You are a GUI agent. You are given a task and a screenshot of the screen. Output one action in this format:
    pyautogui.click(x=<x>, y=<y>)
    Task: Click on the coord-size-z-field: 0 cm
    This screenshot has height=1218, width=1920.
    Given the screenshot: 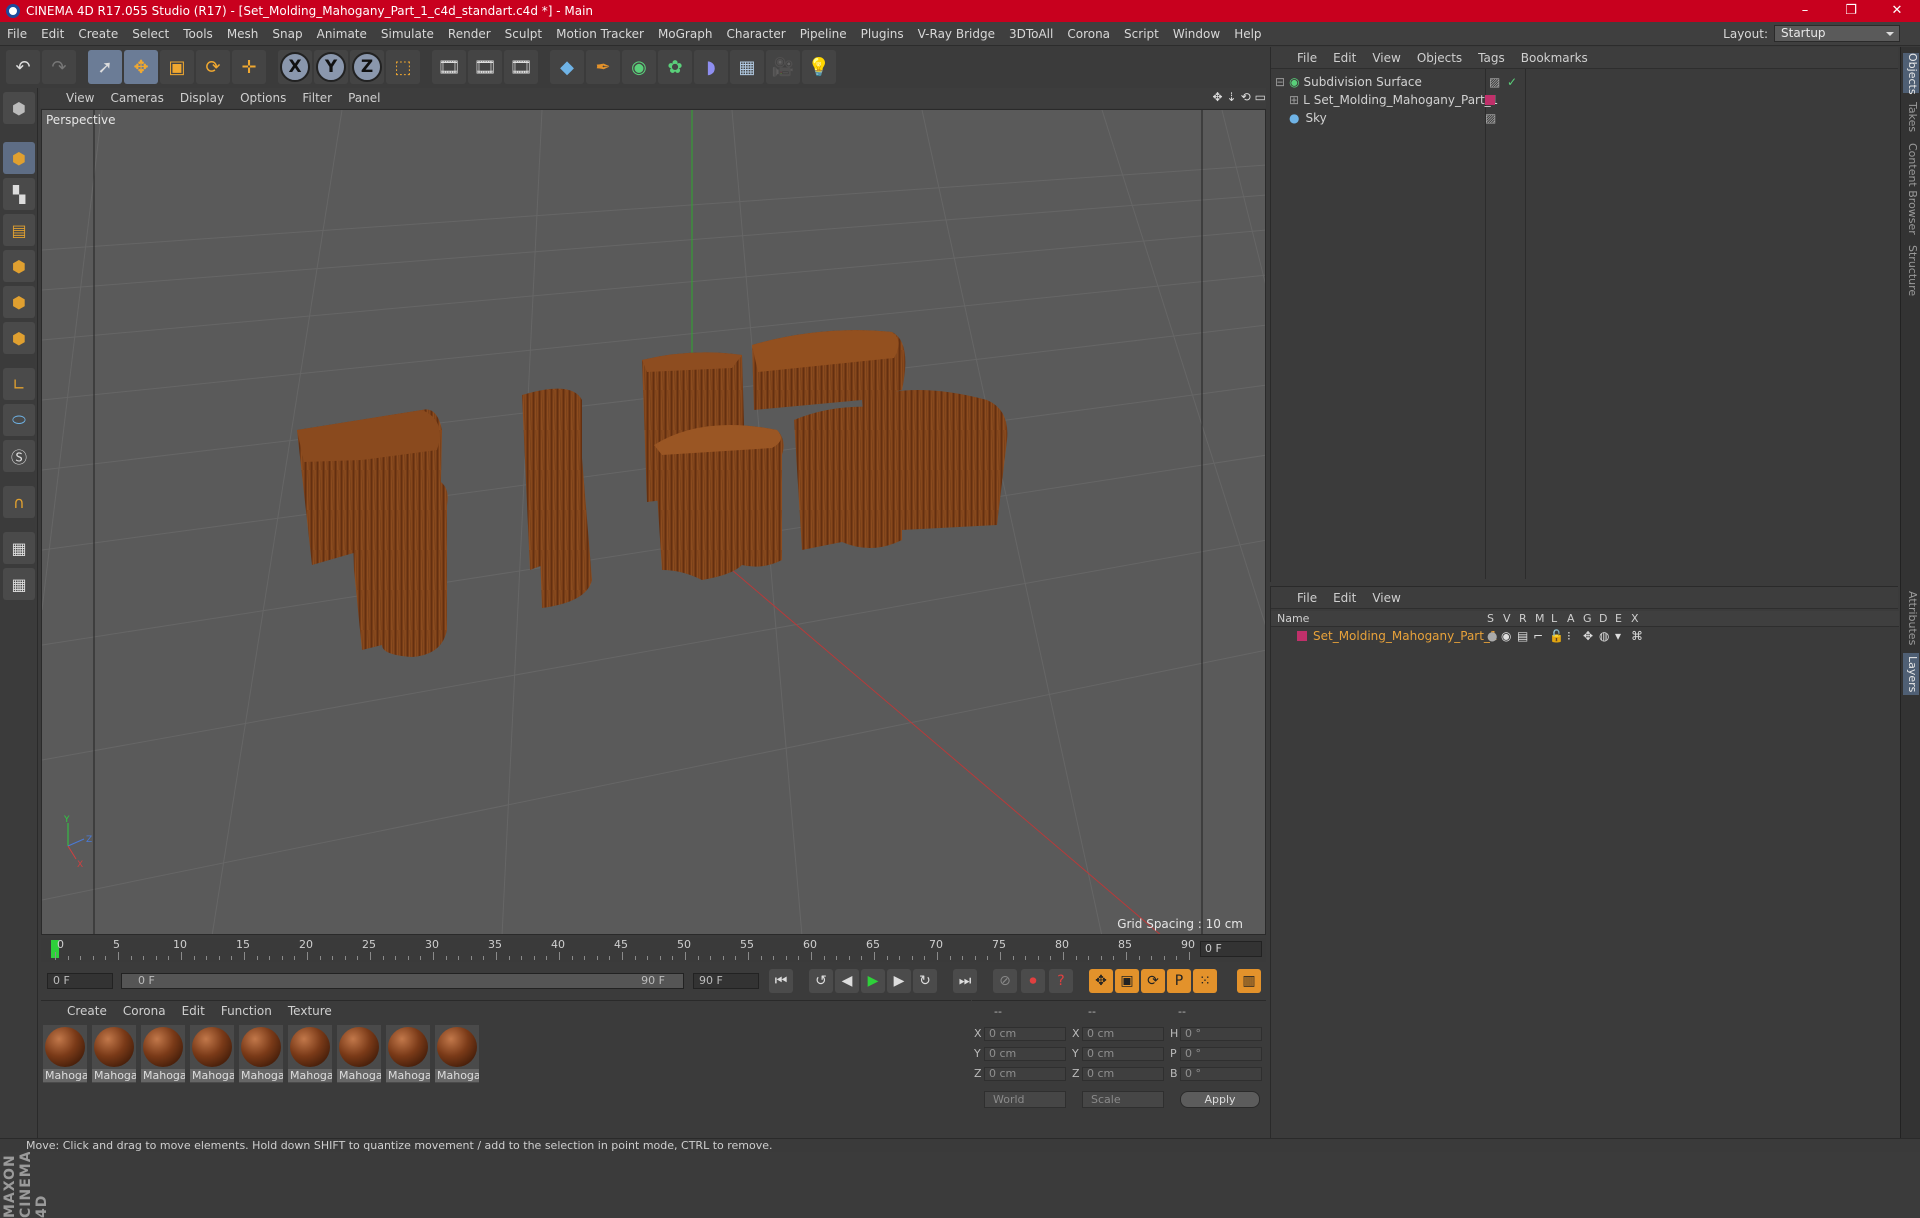 What is the action you would take?
    pyautogui.click(x=1123, y=1074)
    